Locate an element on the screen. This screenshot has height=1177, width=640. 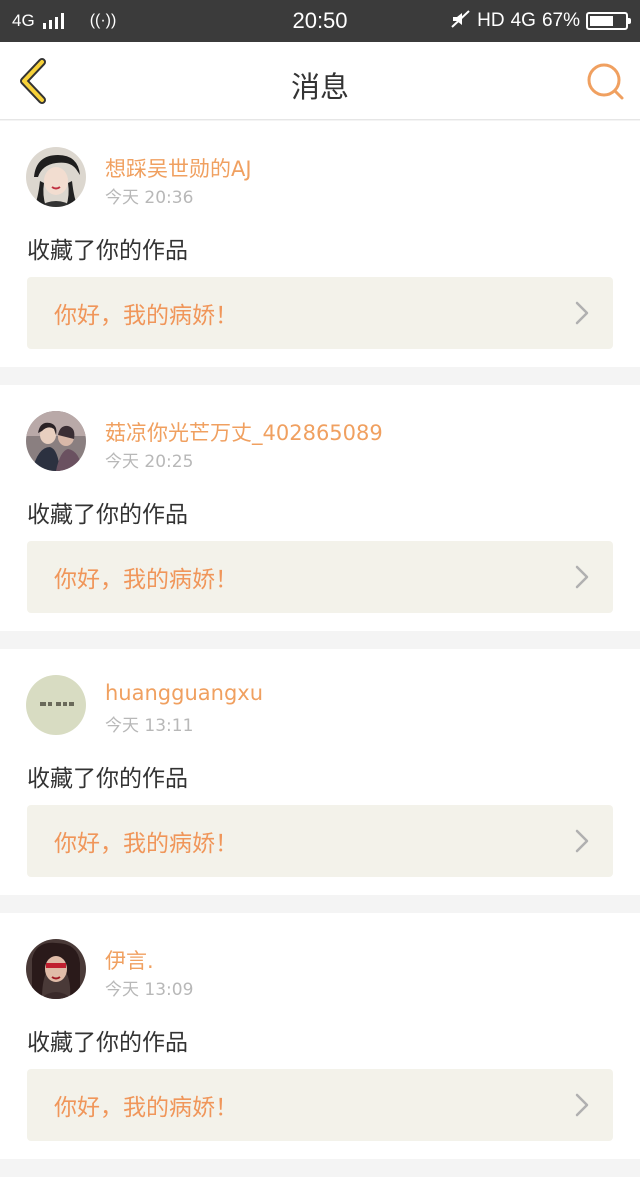
hotspot-icon: ((·)) is located at coordinates (103, 20).